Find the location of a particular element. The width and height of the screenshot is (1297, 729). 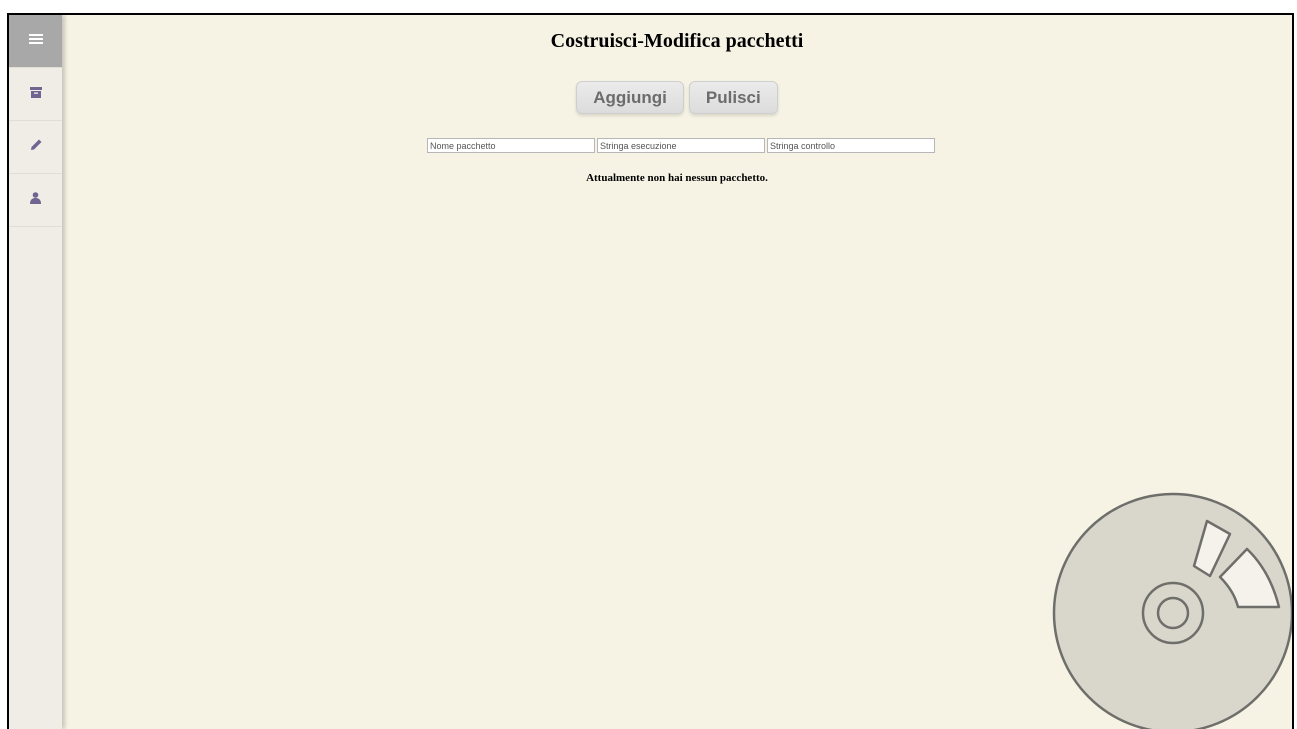

pencil-icon is located at coordinates (36, 147).